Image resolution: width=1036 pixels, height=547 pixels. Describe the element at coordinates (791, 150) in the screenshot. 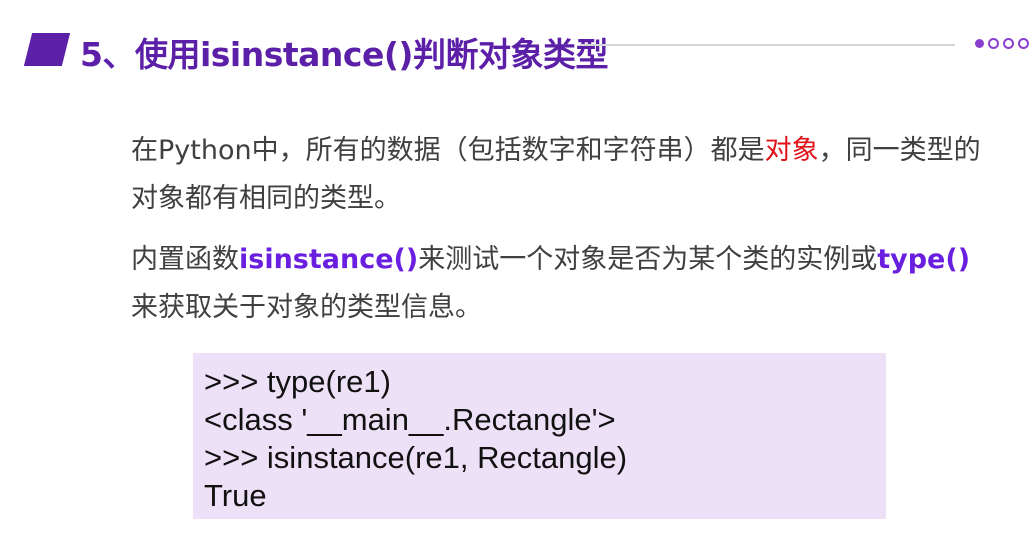

I see `highlight-objects: 对象` at that location.